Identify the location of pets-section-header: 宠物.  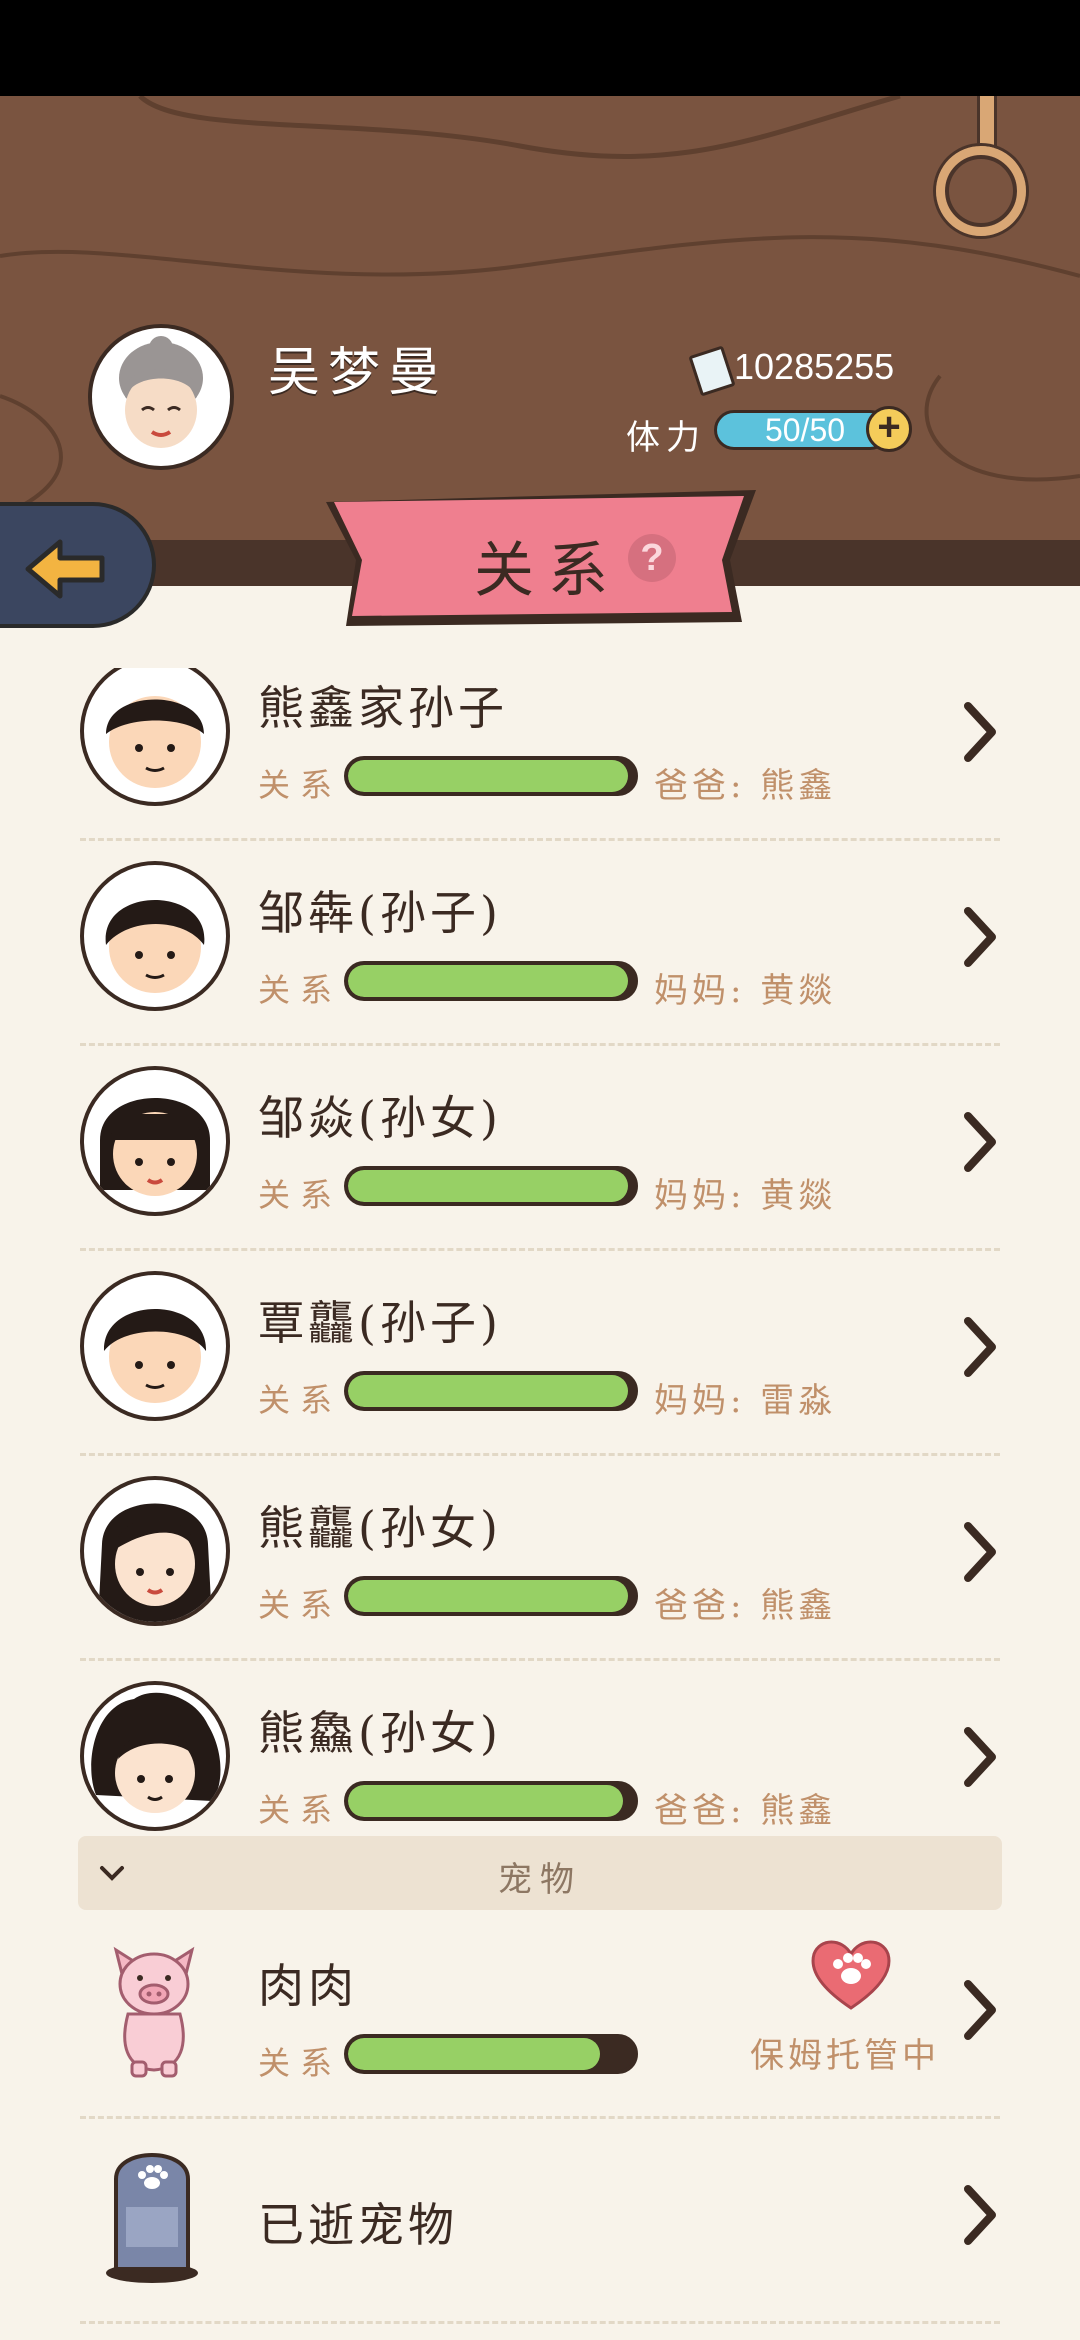
(540, 1873).